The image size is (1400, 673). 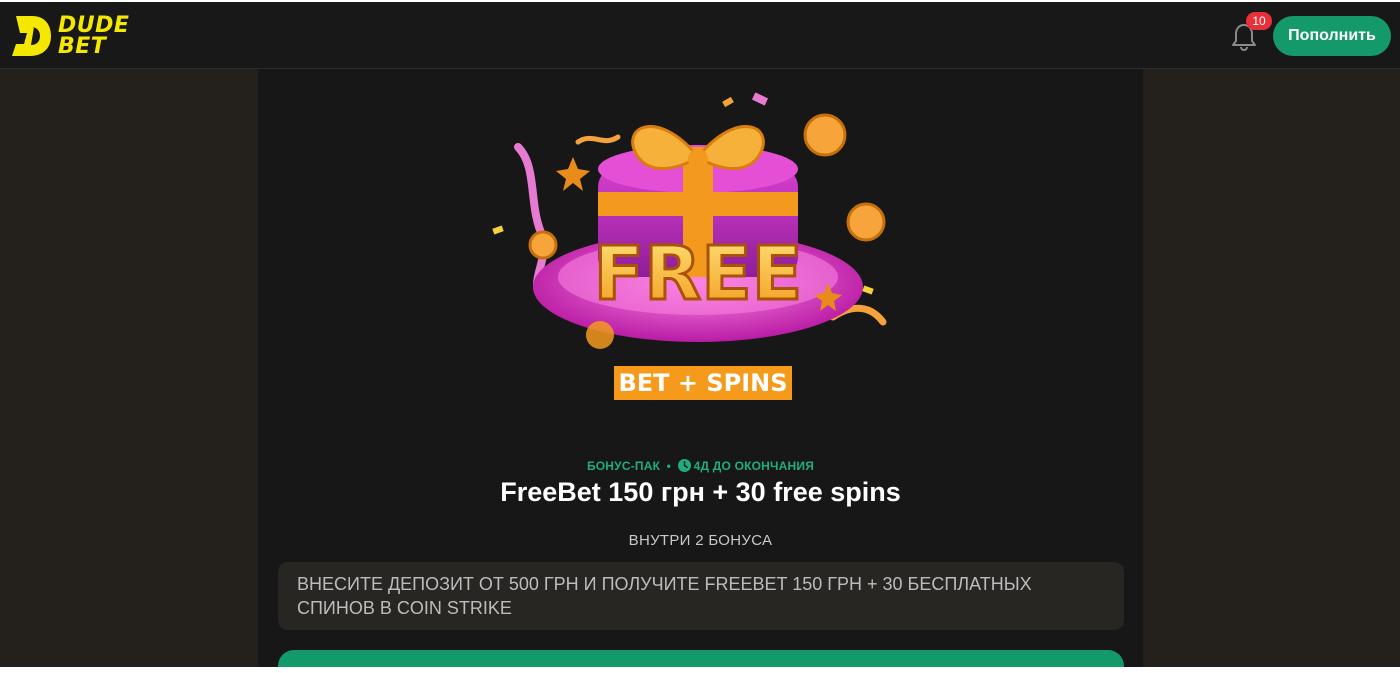 I want to click on logo-line-2: BET, so click(x=82, y=46).